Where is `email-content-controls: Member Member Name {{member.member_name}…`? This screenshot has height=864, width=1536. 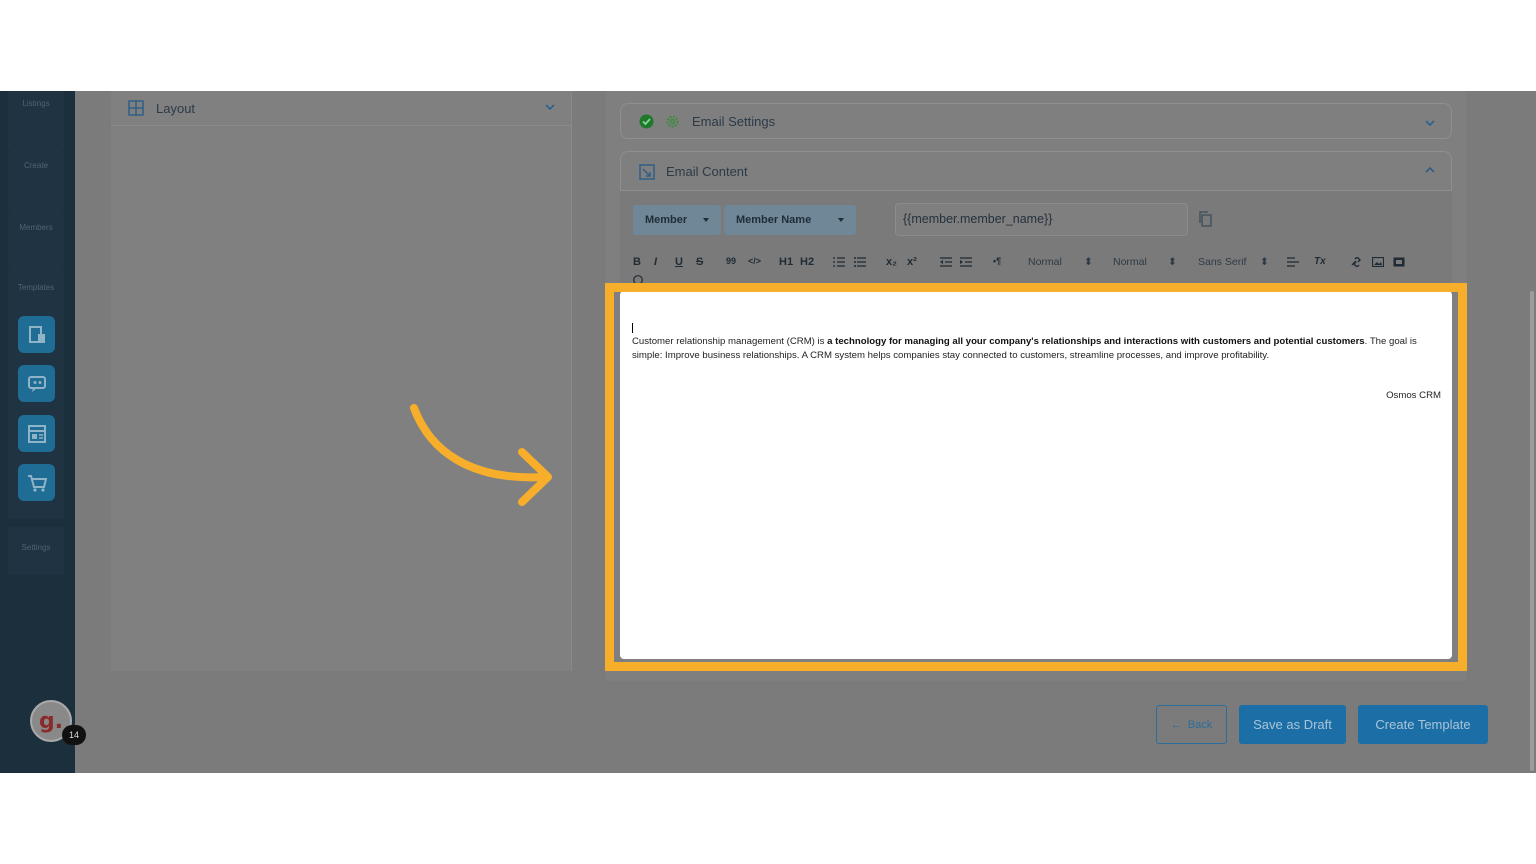 email-content-controls: Member Member Name {{member.member_name}… is located at coordinates (1036, 239).